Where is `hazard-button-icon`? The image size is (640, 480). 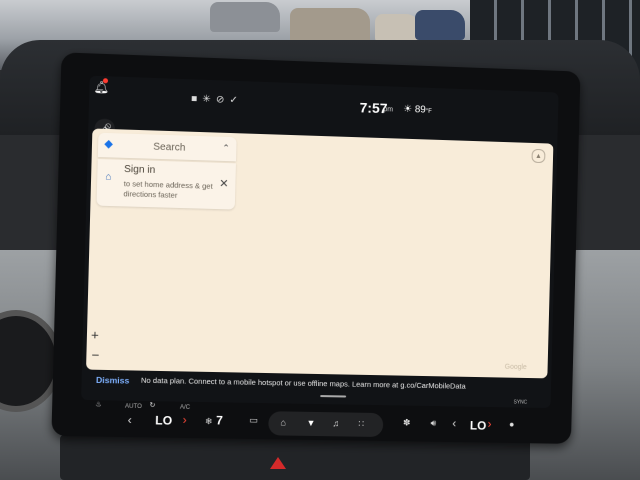 hazard-button-icon is located at coordinates (278, 463).